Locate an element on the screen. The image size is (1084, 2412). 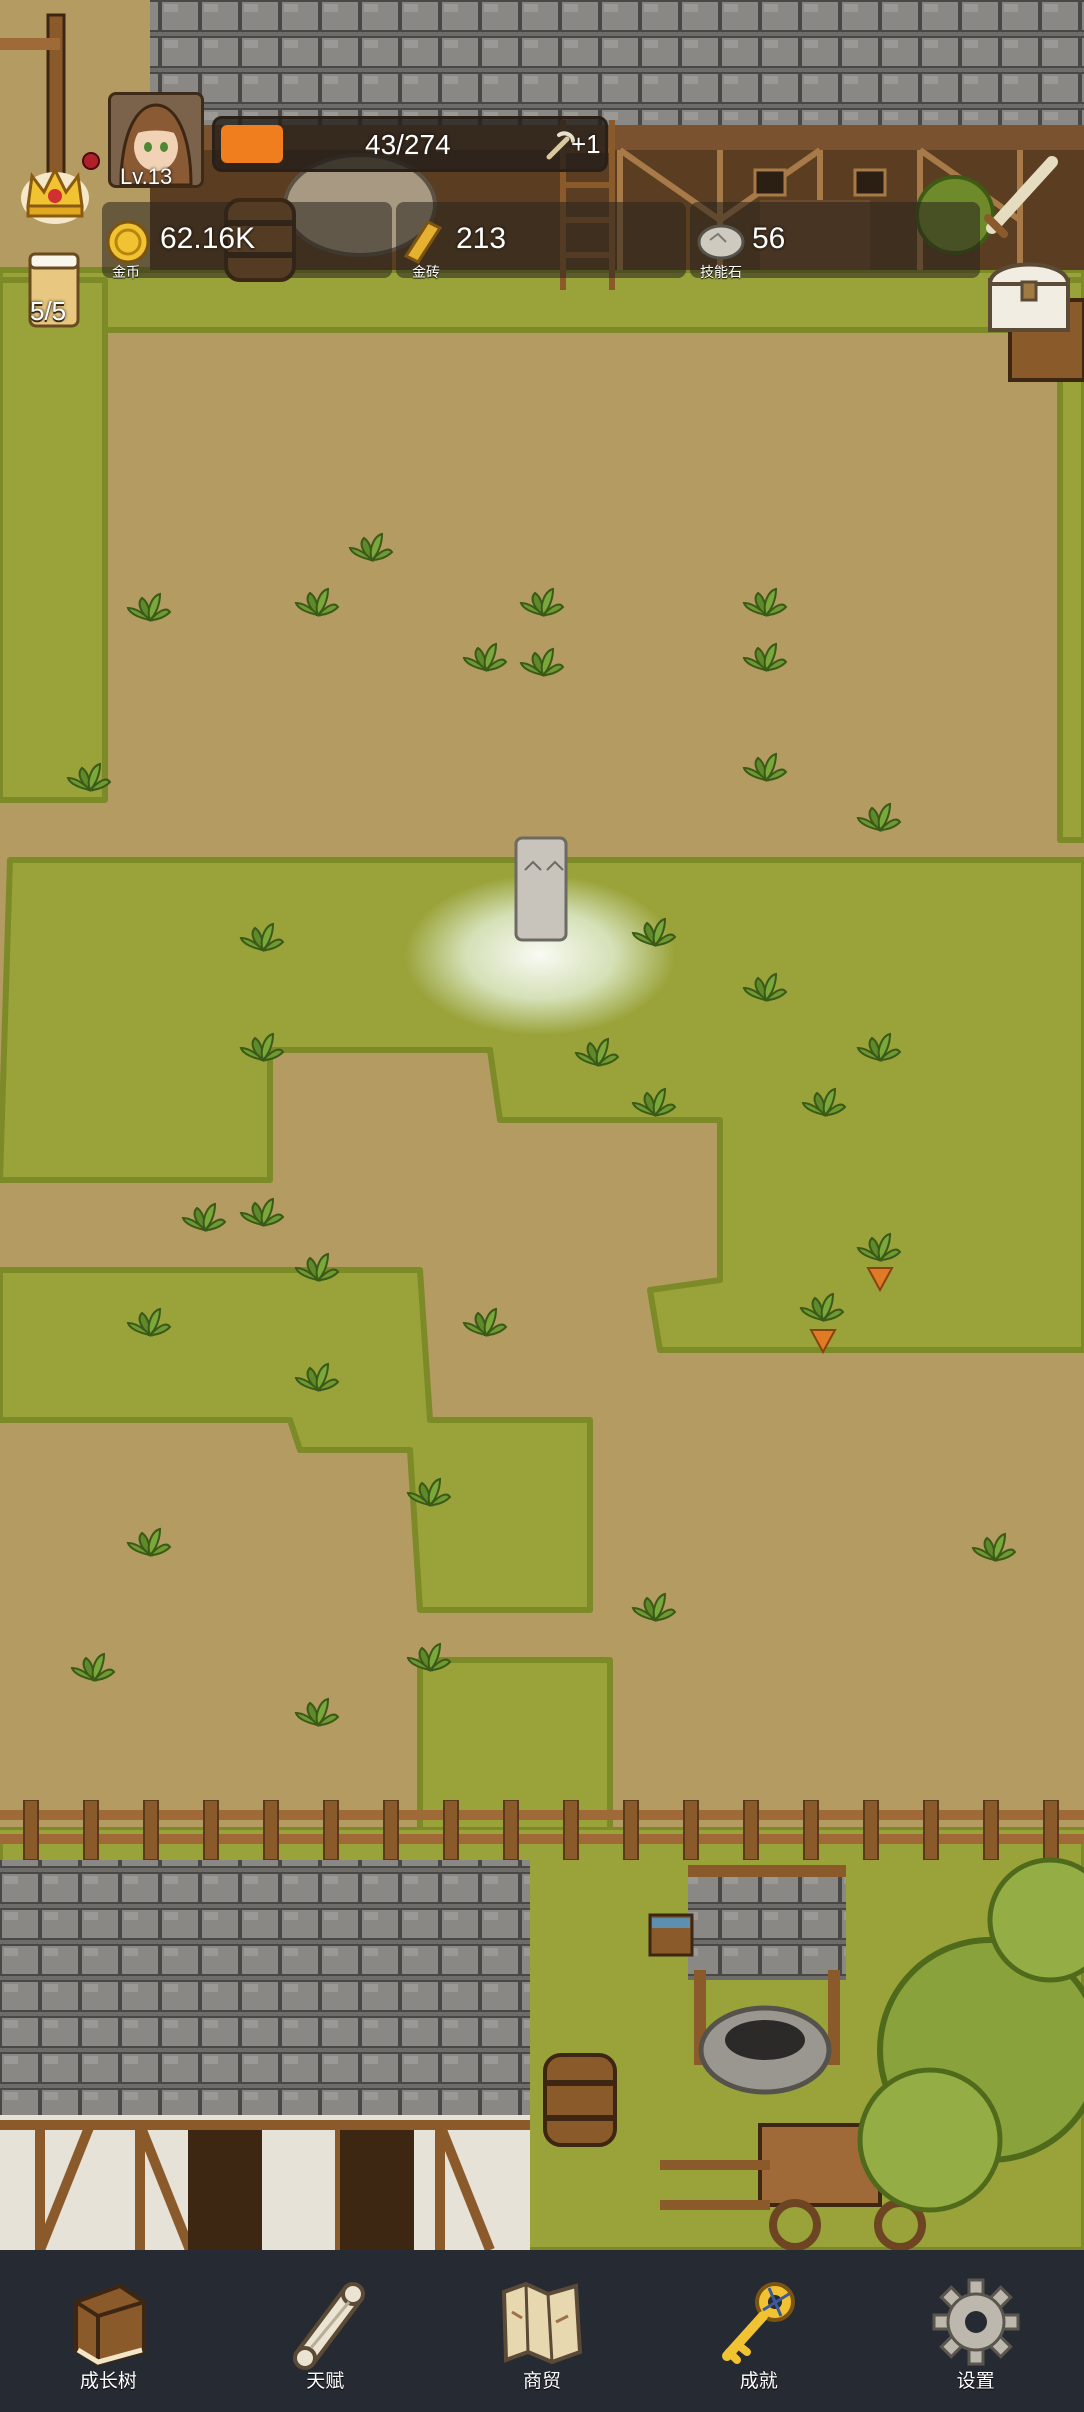
beer-count: 5/5 is located at coordinates (48, 311).